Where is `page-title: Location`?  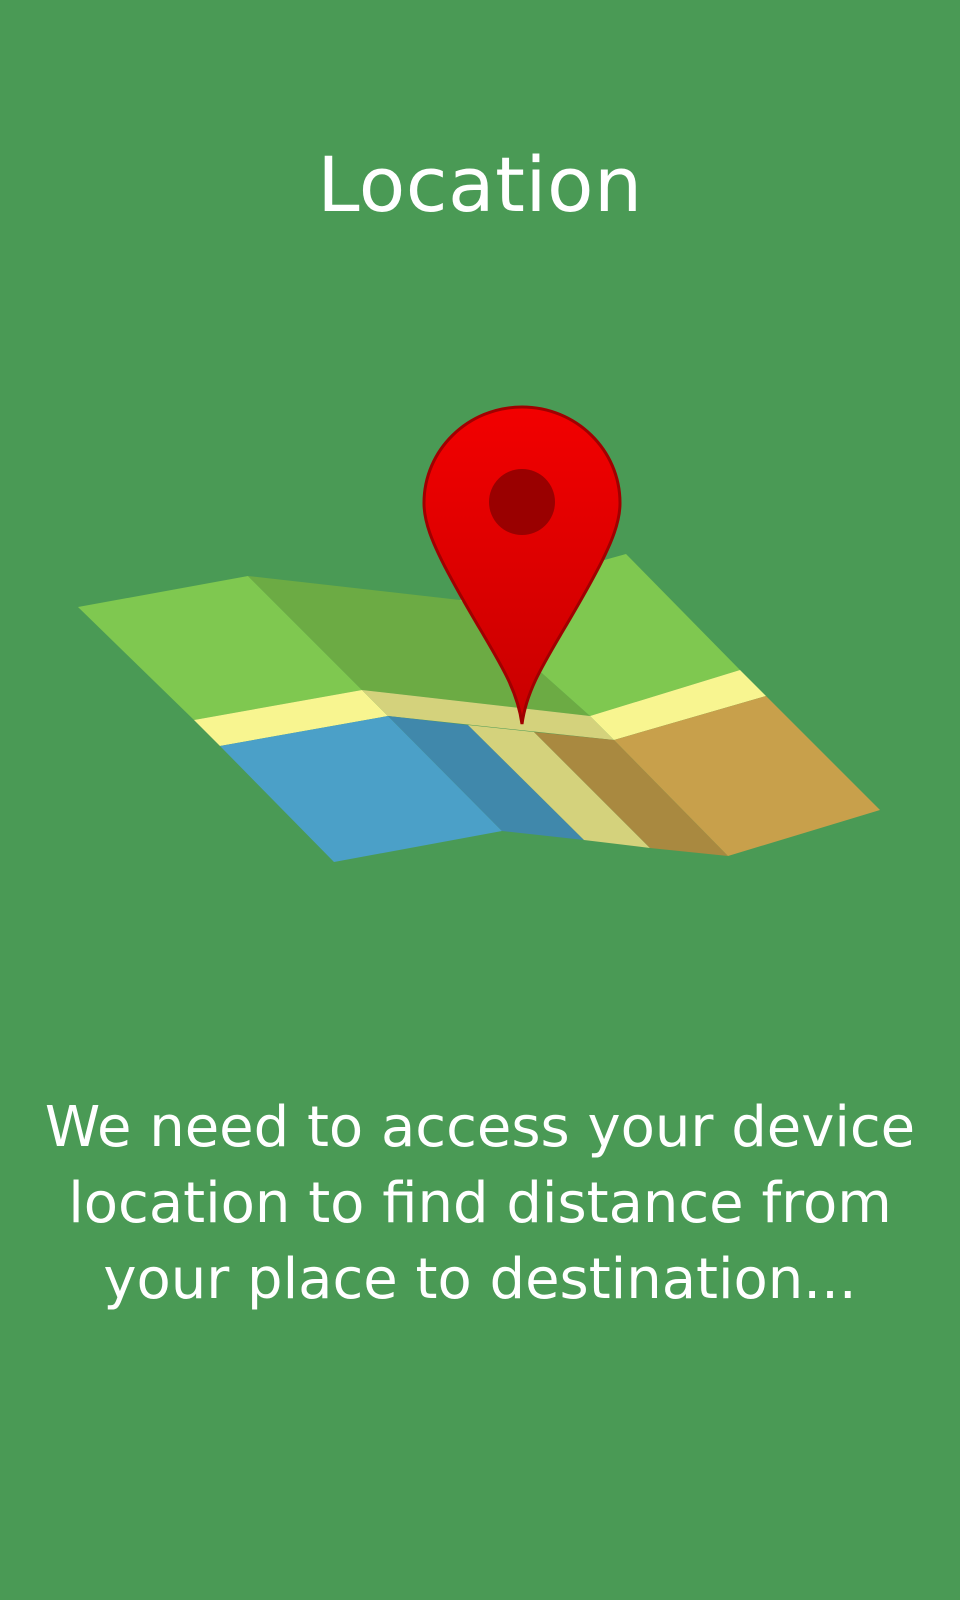
page-title: Location is located at coordinates (480, 184).